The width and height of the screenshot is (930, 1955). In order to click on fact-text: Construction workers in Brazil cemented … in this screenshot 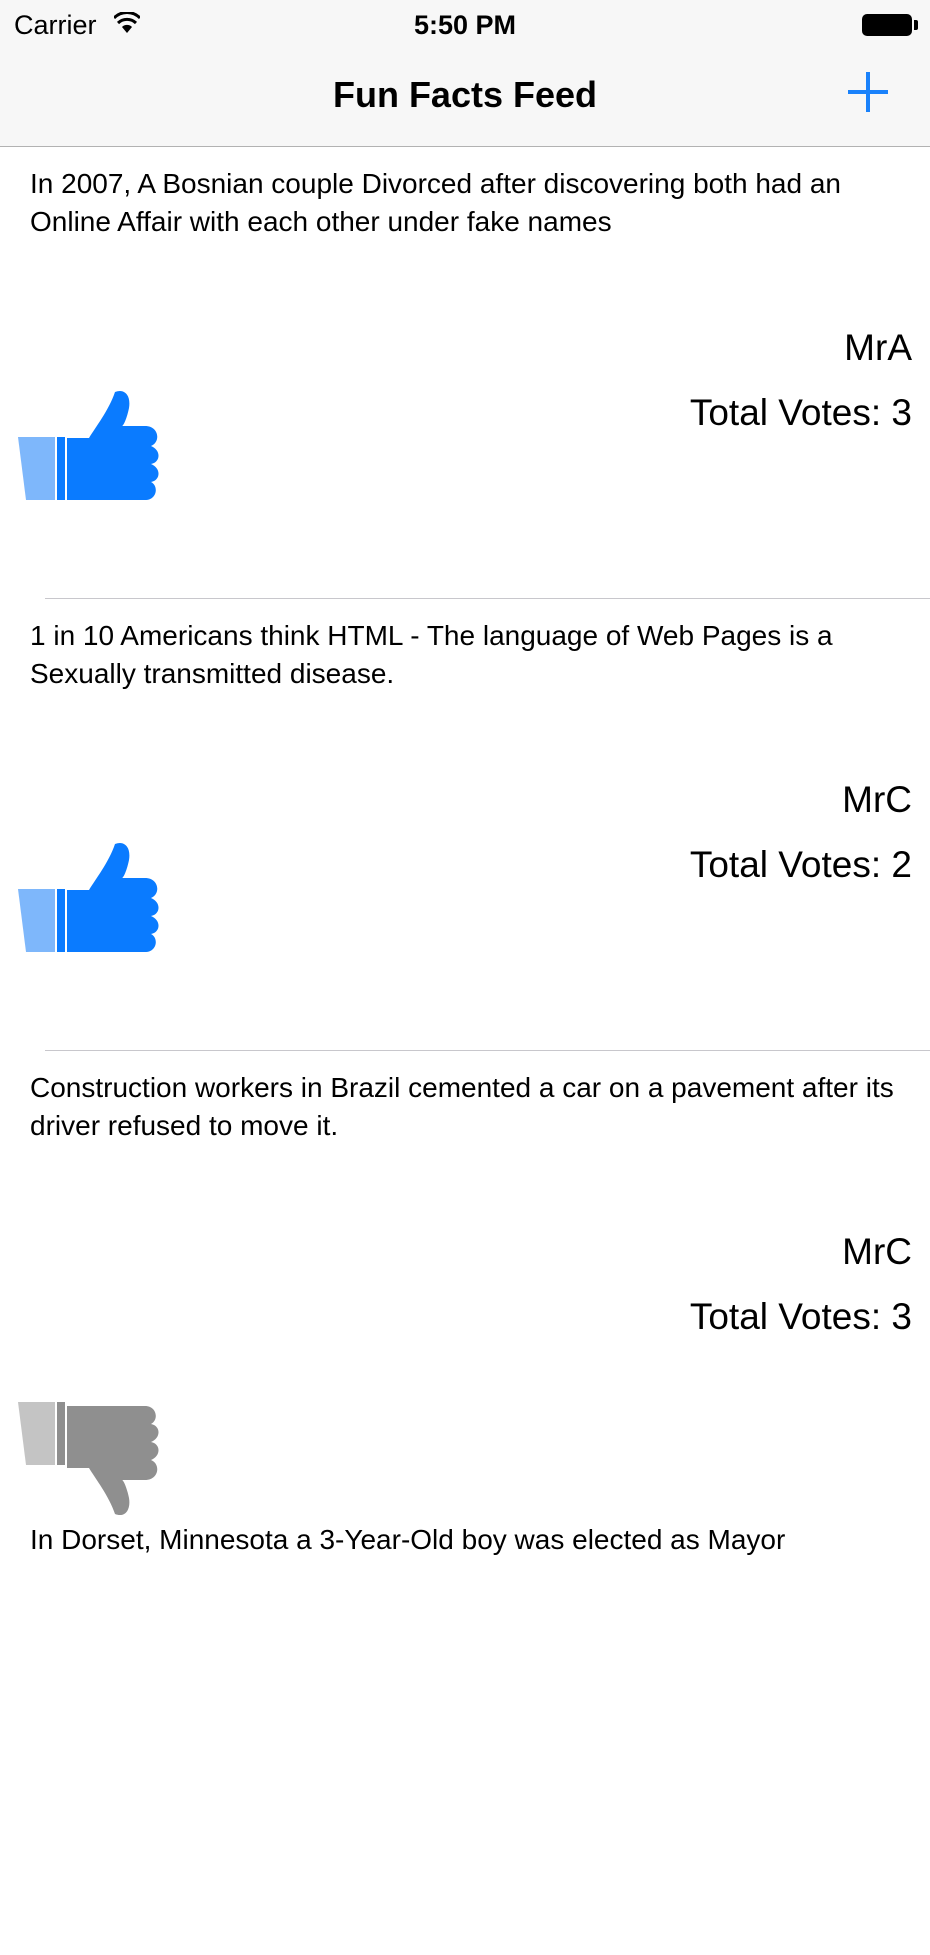, I will do `click(462, 1106)`.